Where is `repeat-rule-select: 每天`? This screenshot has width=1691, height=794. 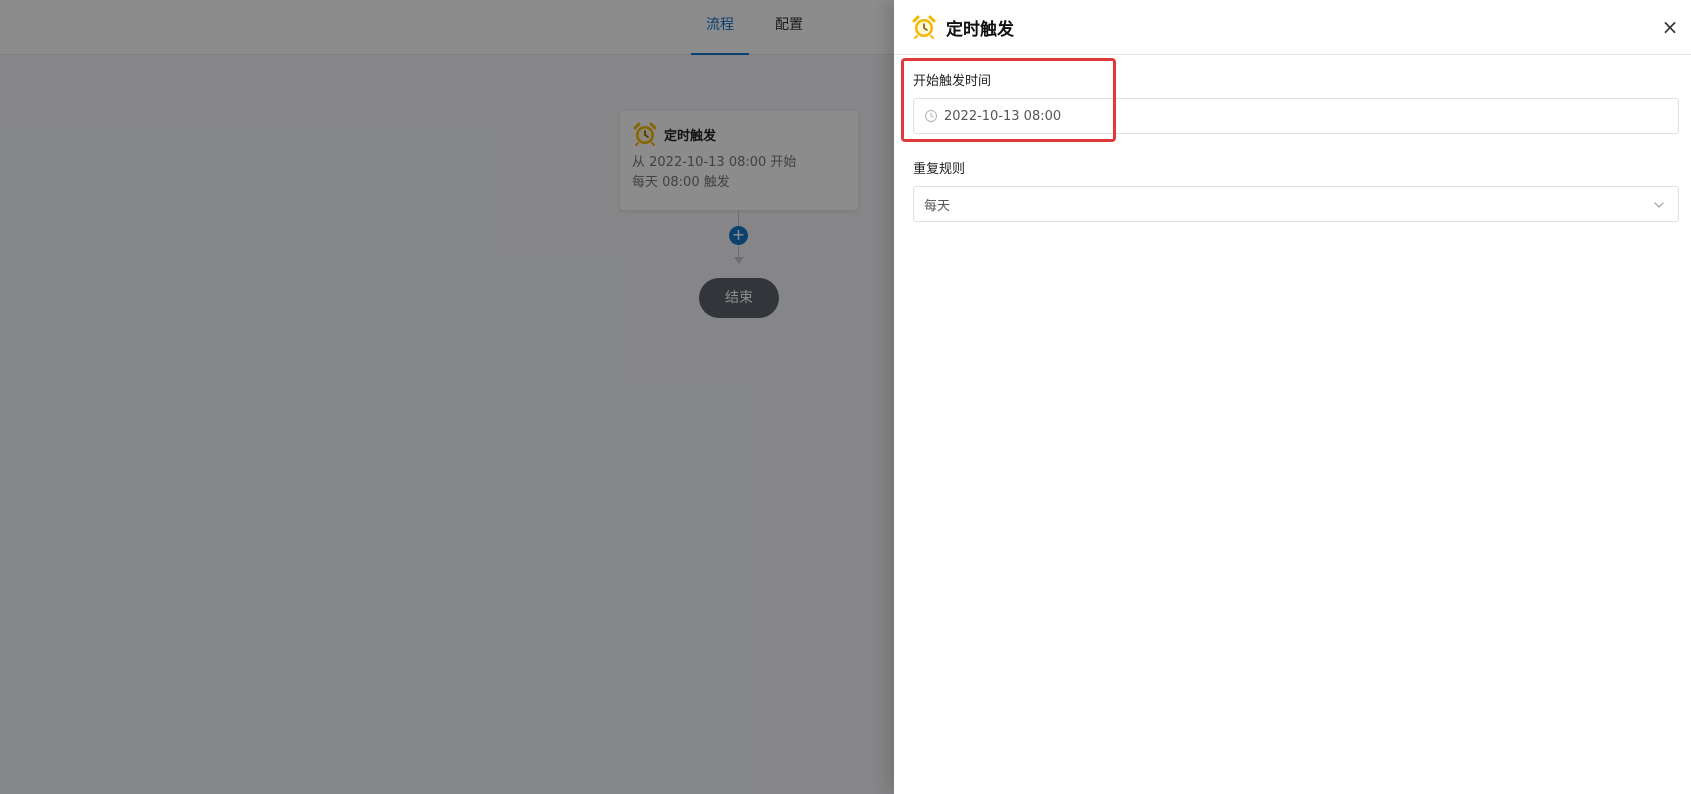 repeat-rule-select: 每天 is located at coordinates (1296, 204).